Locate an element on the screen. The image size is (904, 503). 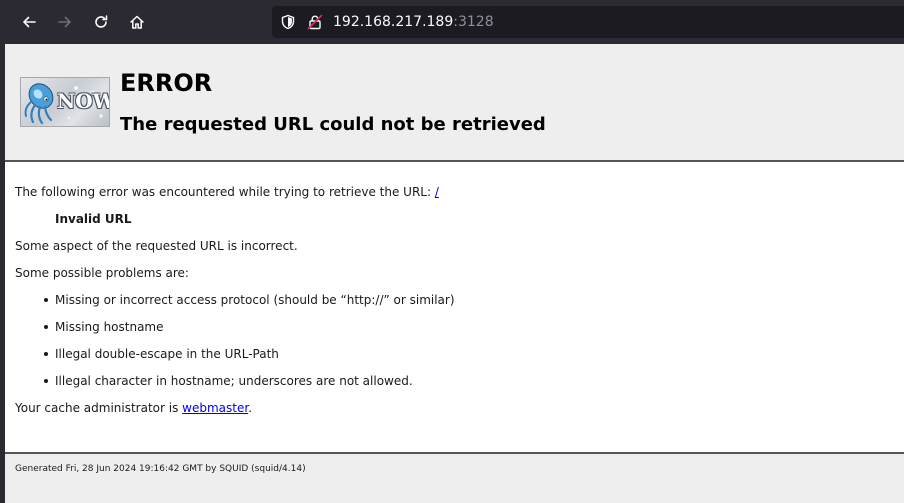
problem-text: Missing hostname is located at coordinates (109, 327).